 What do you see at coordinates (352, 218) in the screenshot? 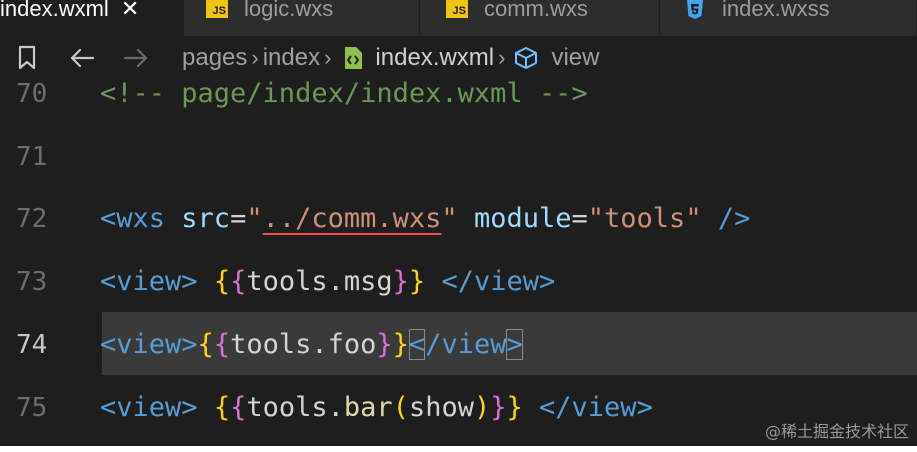
I see `module-path-link: ../comm.wxs` at bounding box center [352, 218].